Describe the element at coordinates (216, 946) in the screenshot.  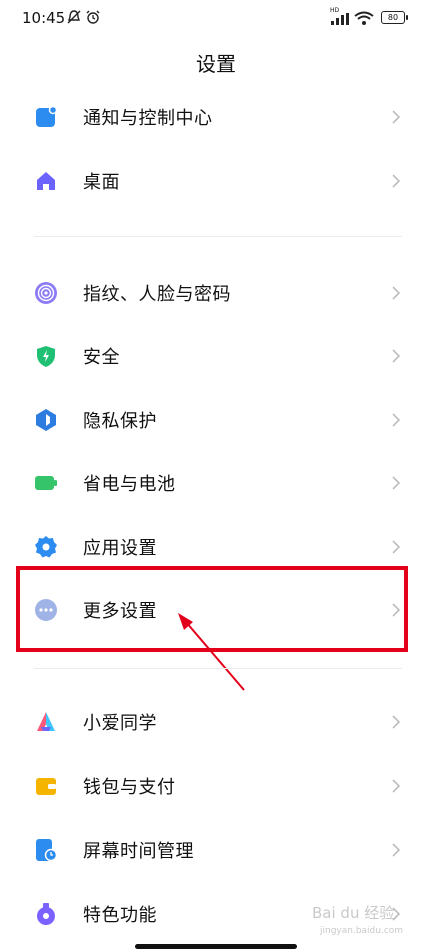
I see `home-indicator` at that location.